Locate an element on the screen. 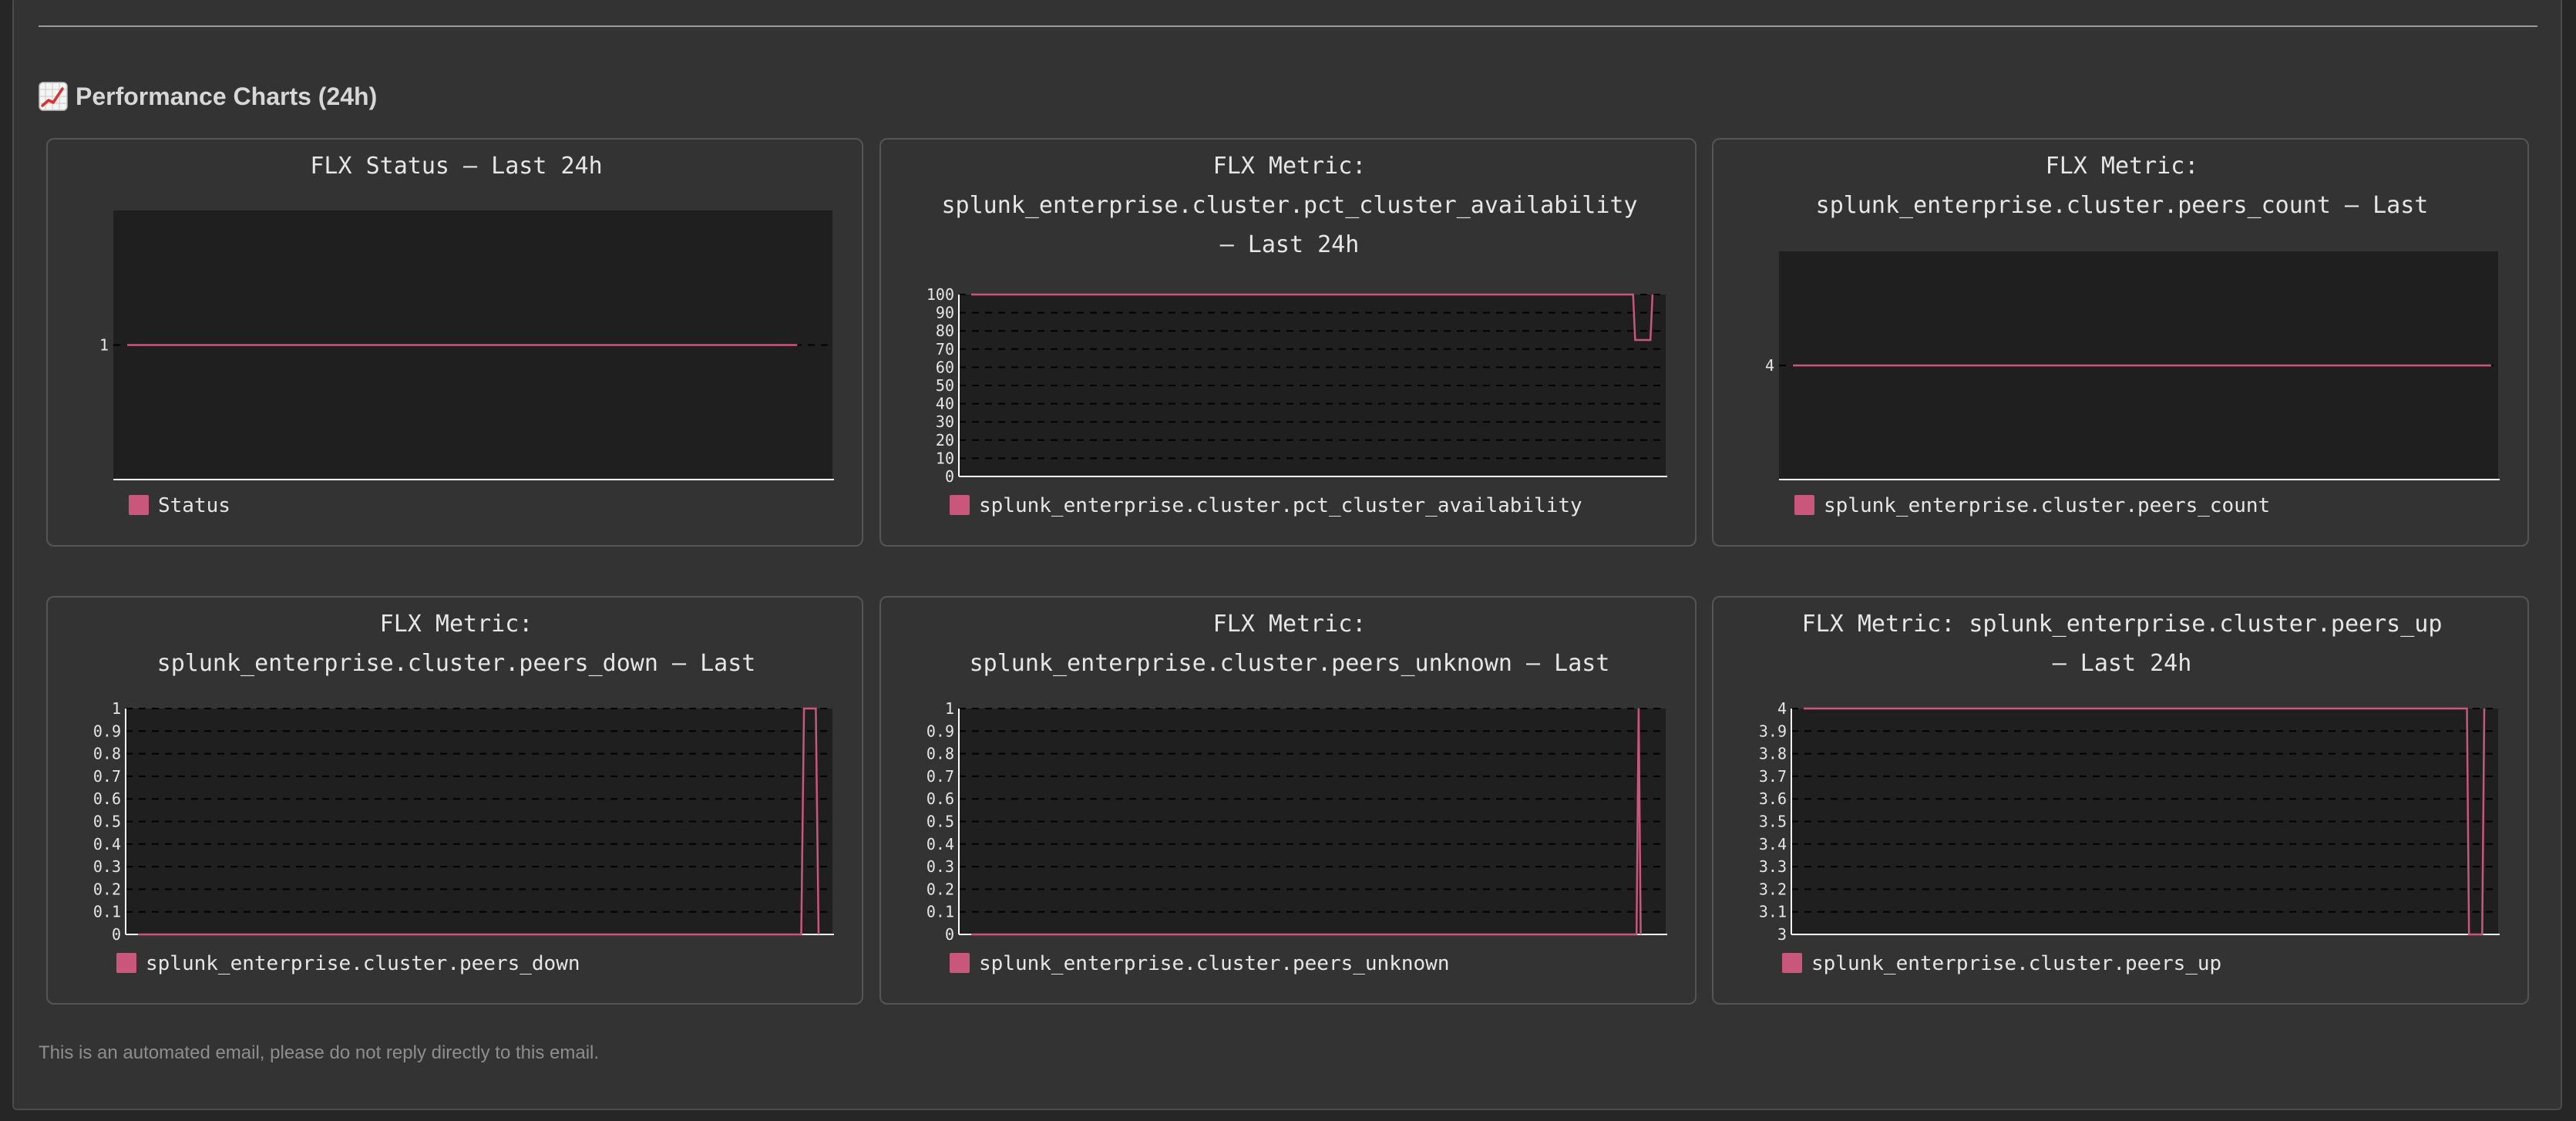 This screenshot has height=1121, width=2576. section-title: Performance Charts (24h) is located at coordinates (227, 96).